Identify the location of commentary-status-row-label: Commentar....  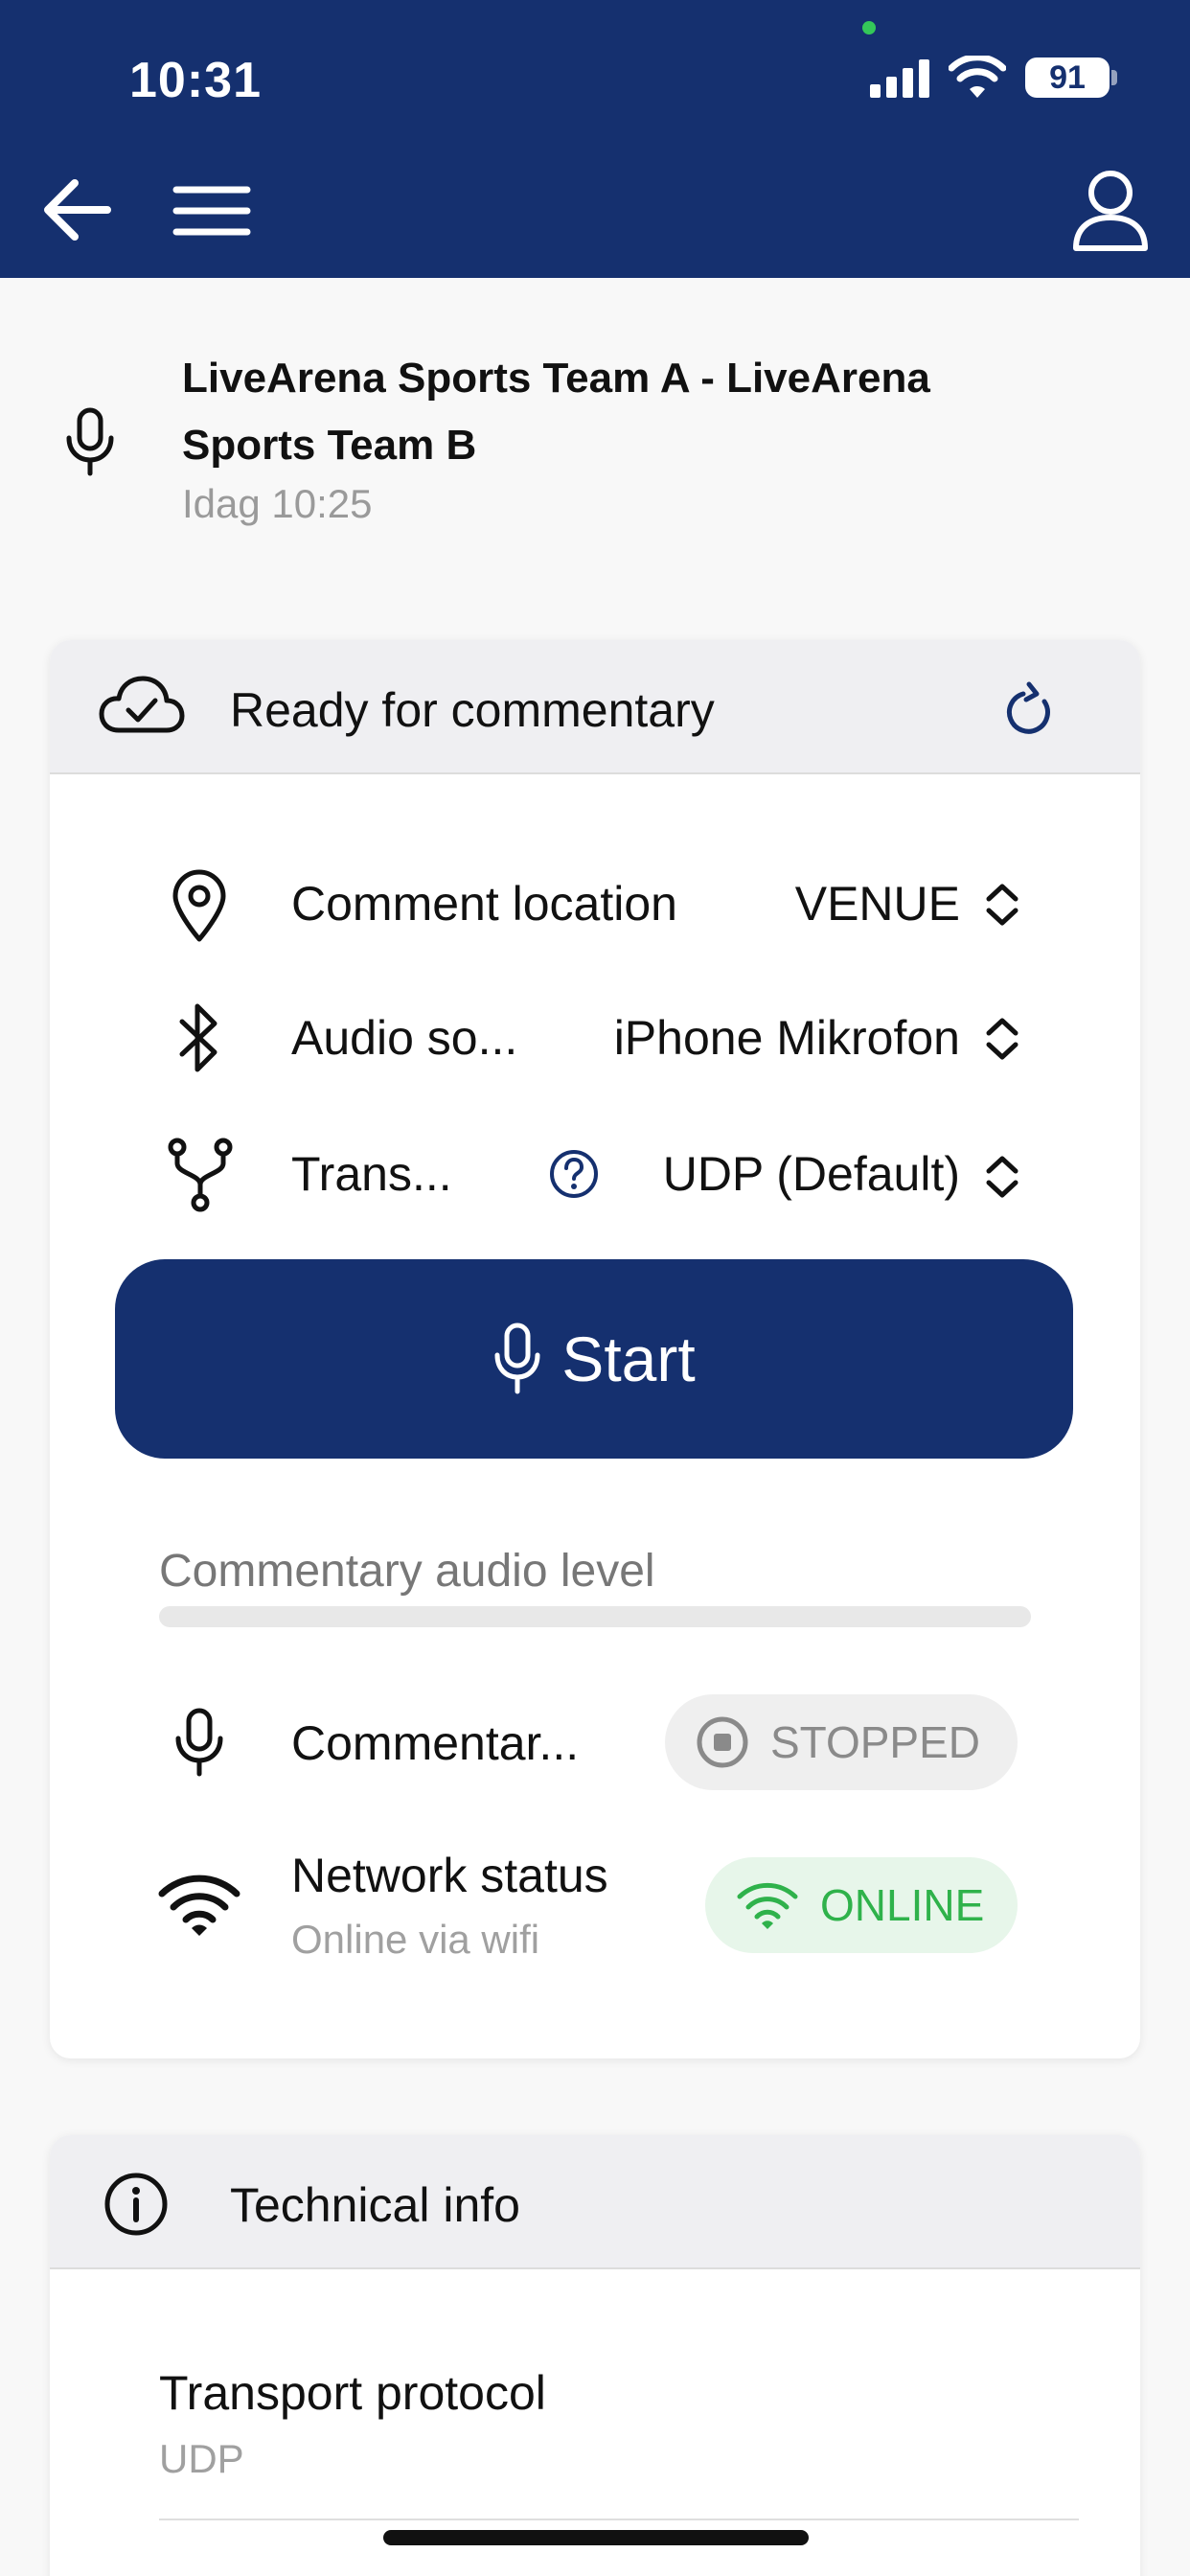
(436, 1743).